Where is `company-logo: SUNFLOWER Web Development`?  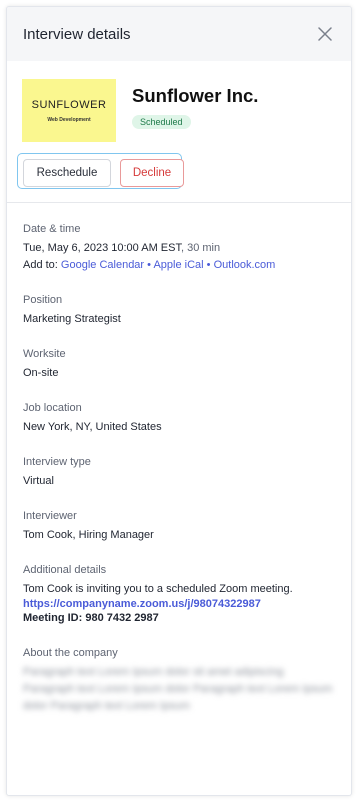
company-logo: SUNFLOWER Web Development is located at coordinates (69, 110).